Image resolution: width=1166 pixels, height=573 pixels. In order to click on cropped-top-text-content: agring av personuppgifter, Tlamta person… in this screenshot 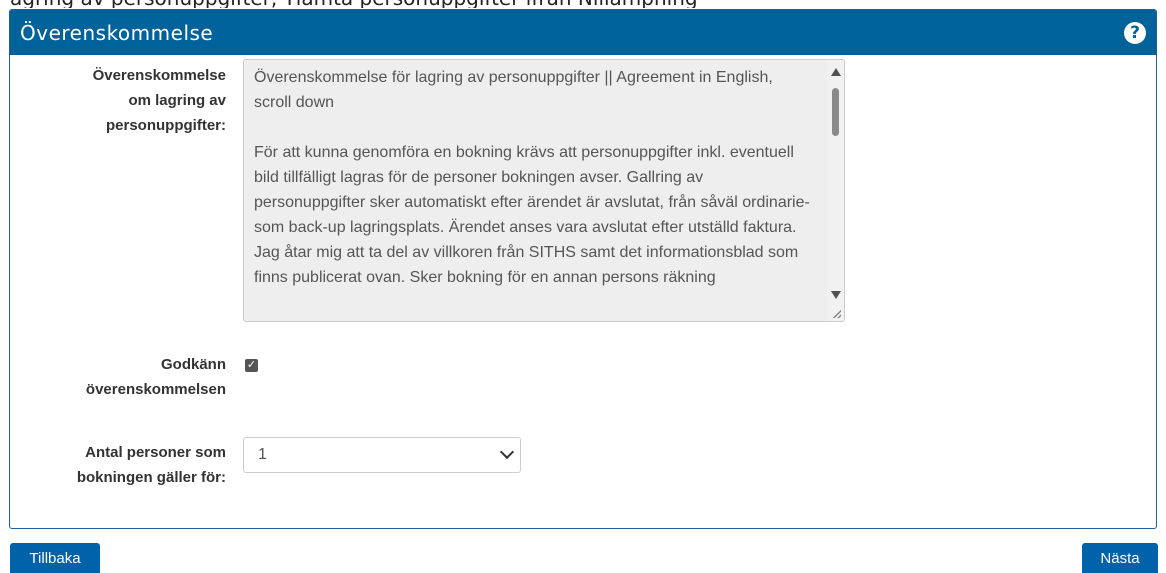, I will do `click(354, 4)`.